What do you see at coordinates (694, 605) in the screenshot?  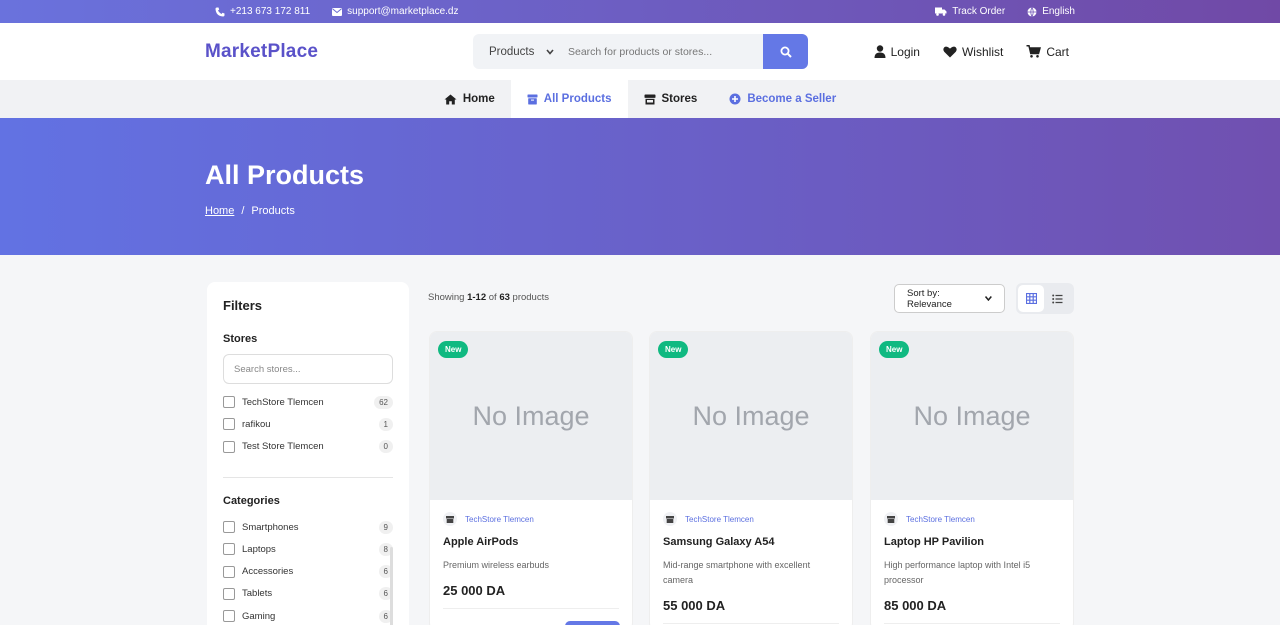 I see `product-price: 55 000 DA` at bounding box center [694, 605].